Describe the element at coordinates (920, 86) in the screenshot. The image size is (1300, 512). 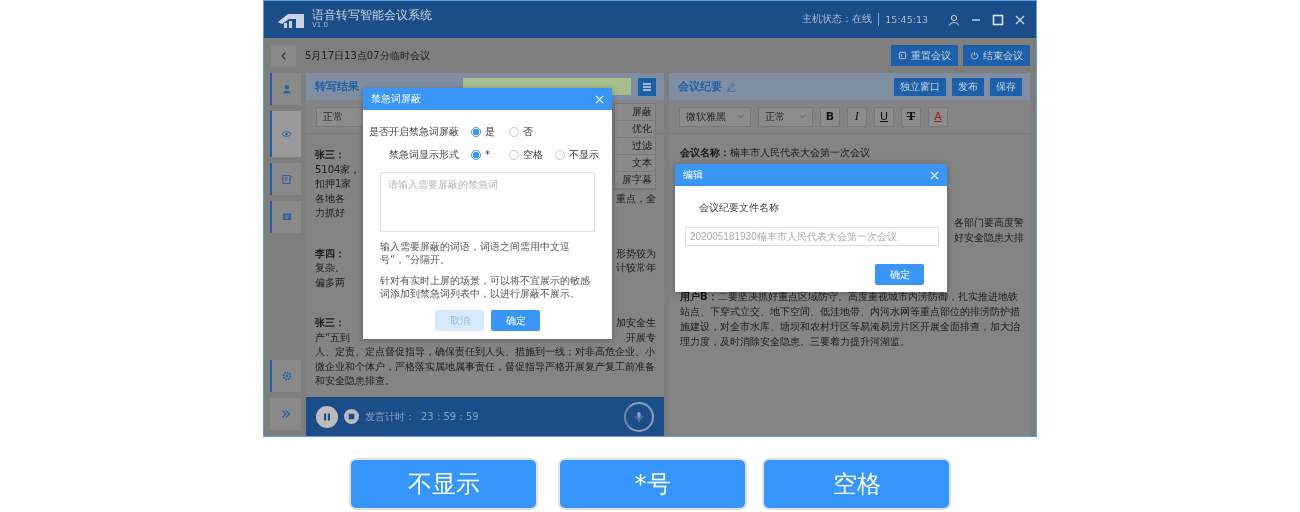
I see `minutes-action-button: 独立窗口` at that location.